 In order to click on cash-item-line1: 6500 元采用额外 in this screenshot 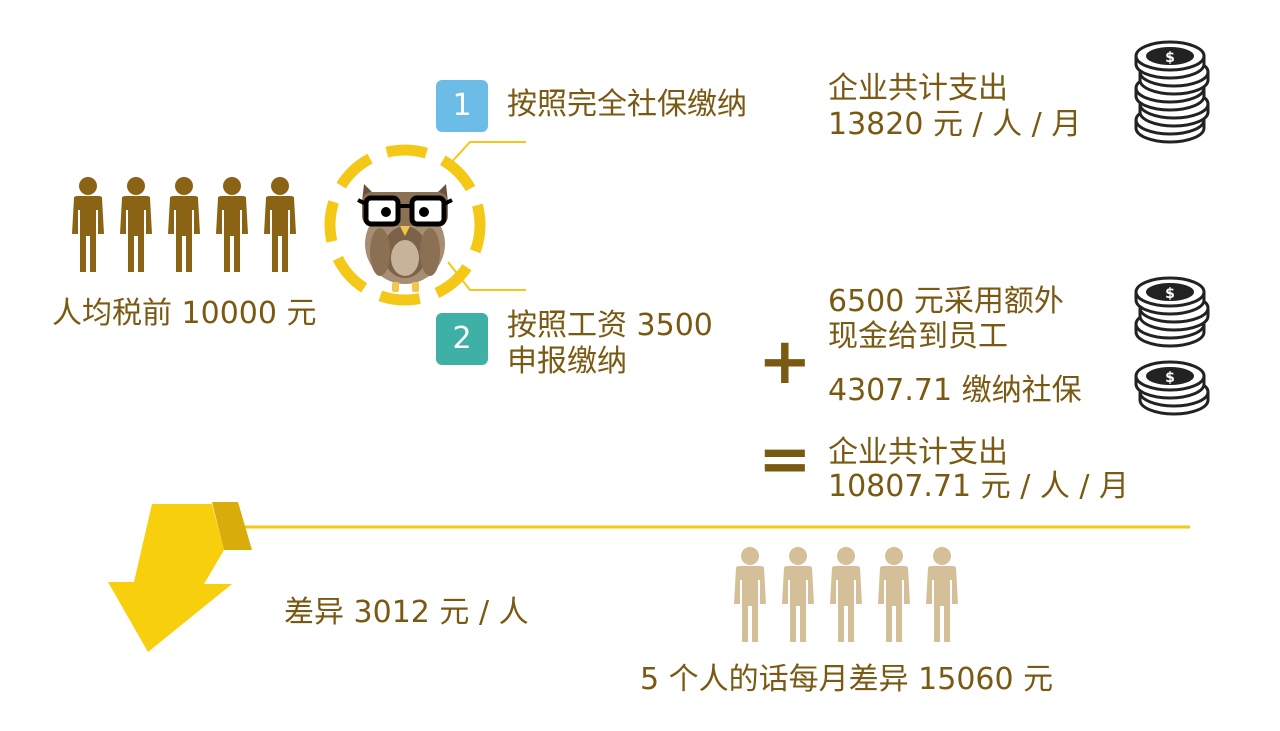, I will do `click(946, 301)`.